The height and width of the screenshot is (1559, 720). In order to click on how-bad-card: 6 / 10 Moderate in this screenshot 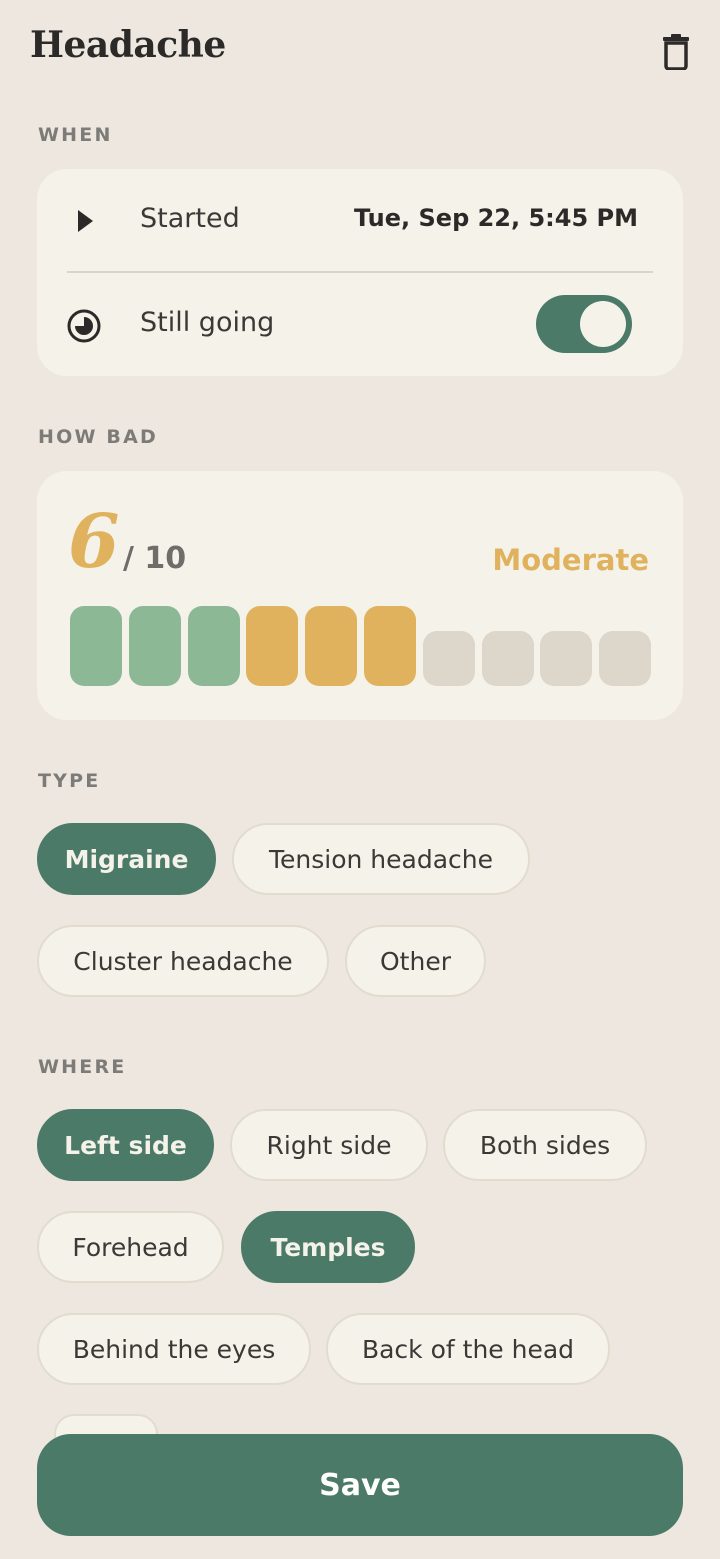, I will do `click(360, 595)`.